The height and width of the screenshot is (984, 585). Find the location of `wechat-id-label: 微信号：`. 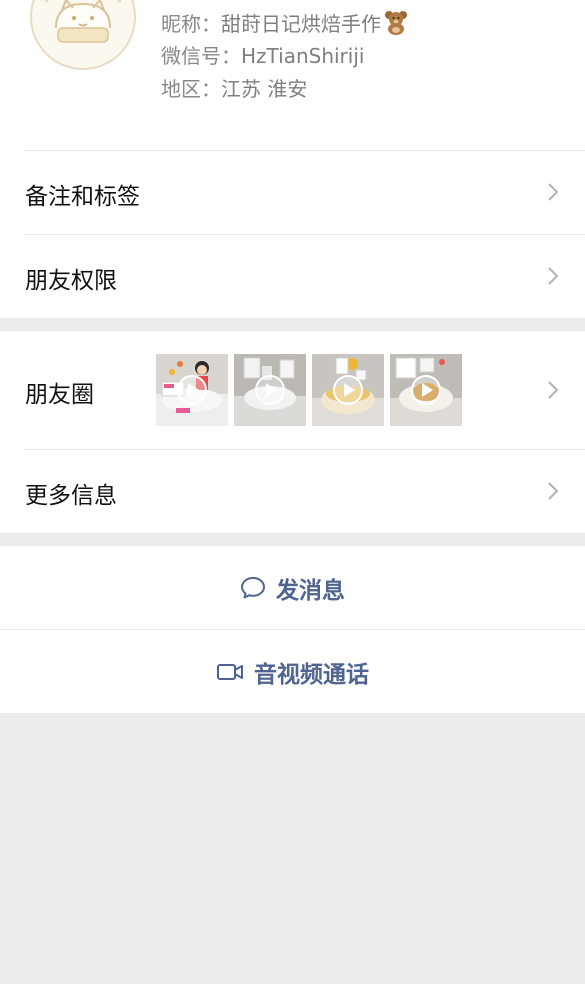

wechat-id-label: 微信号： is located at coordinates (201, 56).